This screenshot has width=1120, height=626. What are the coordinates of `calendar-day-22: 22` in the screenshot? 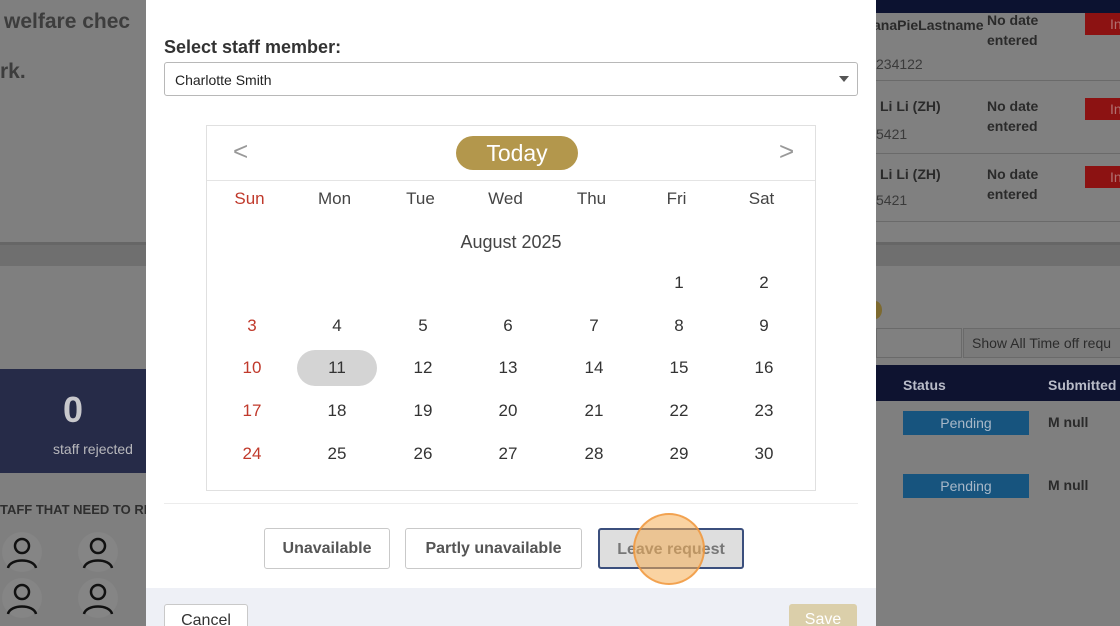 It's located at (679, 411).